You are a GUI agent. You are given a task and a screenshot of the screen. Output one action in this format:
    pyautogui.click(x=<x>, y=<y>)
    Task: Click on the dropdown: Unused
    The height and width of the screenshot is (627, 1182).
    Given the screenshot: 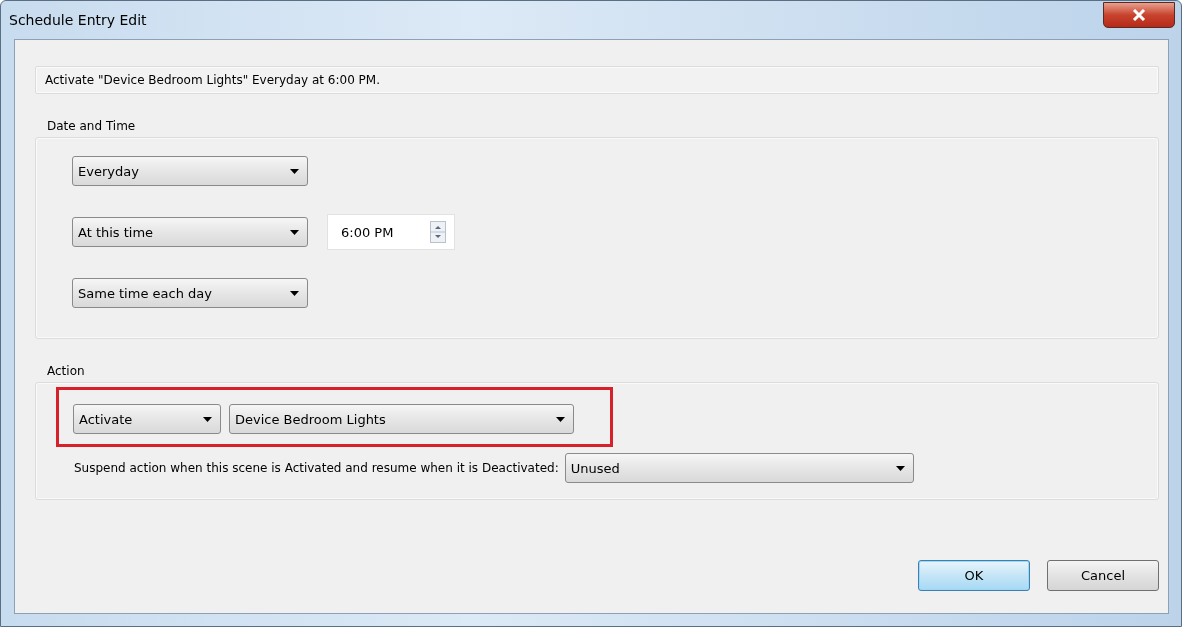 What is the action you would take?
    pyautogui.click(x=739, y=468)
    